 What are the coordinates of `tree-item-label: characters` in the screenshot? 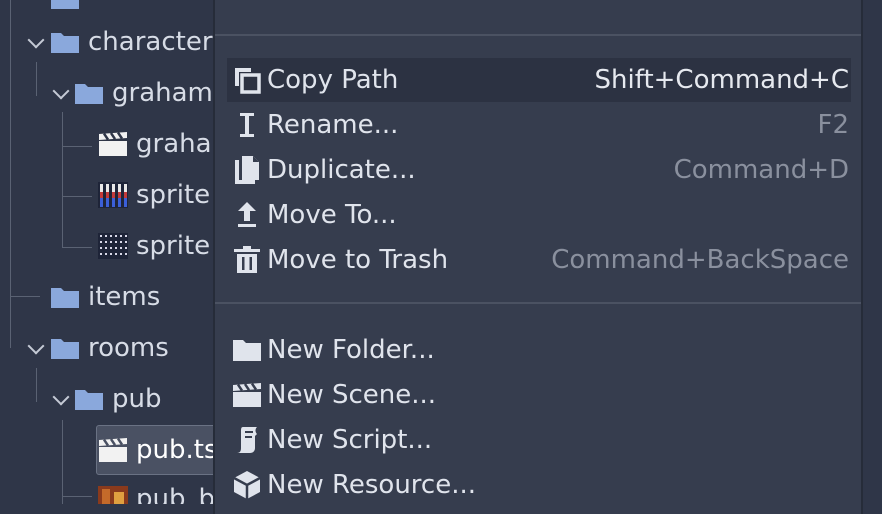 It's located at (151, 42).